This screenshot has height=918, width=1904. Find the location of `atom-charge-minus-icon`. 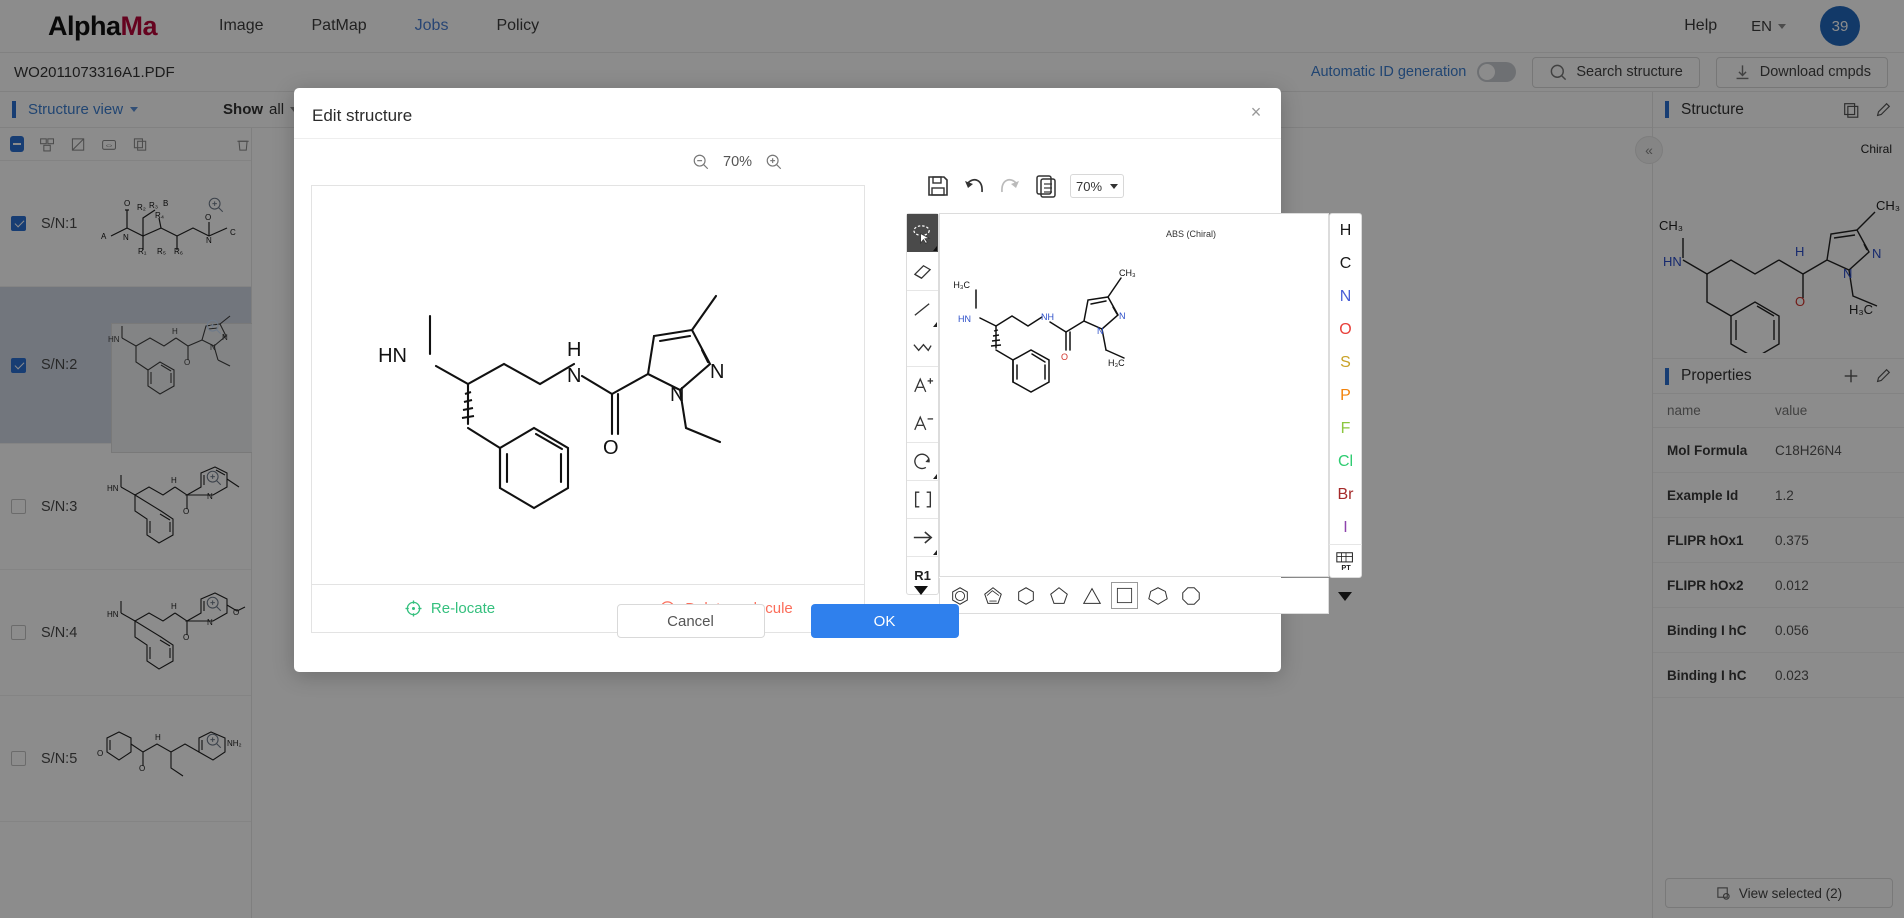

atom-charge-minus-icon is located at coordinates (923, 422).